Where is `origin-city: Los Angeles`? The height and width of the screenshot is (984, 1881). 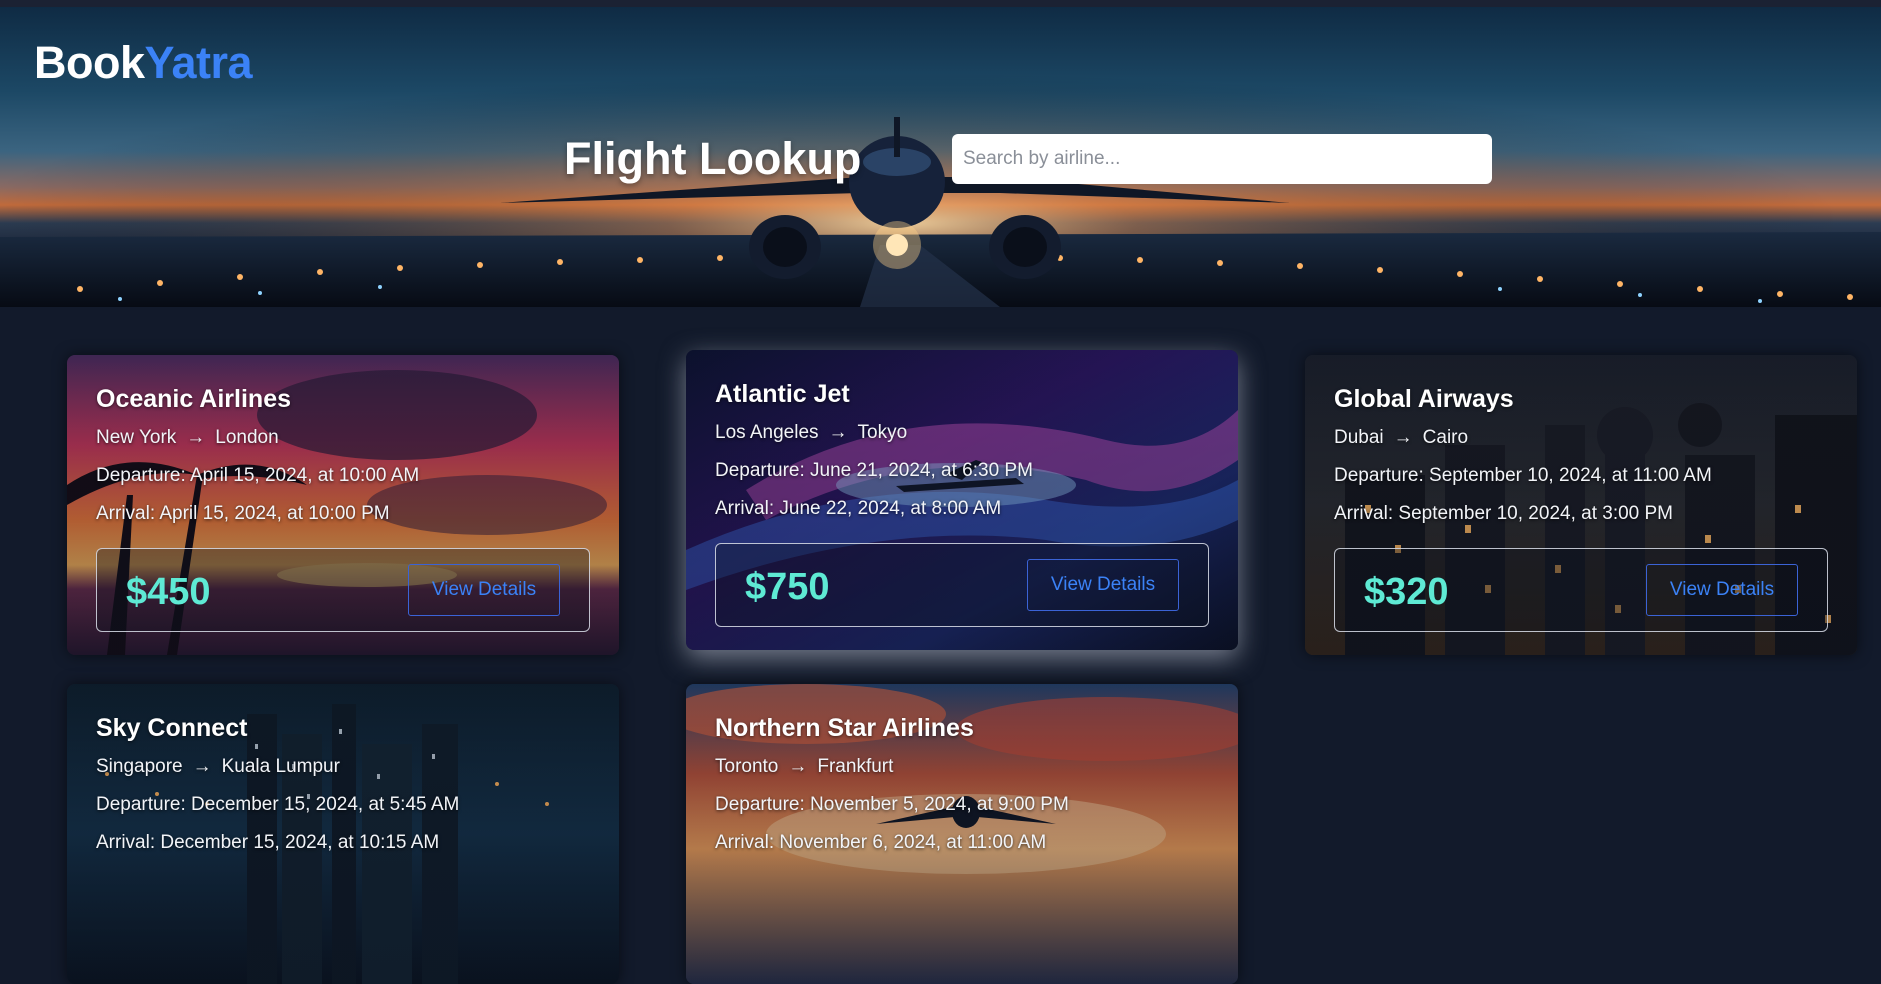
origin-city: Los Angeles is located at coordinates (767, 432).